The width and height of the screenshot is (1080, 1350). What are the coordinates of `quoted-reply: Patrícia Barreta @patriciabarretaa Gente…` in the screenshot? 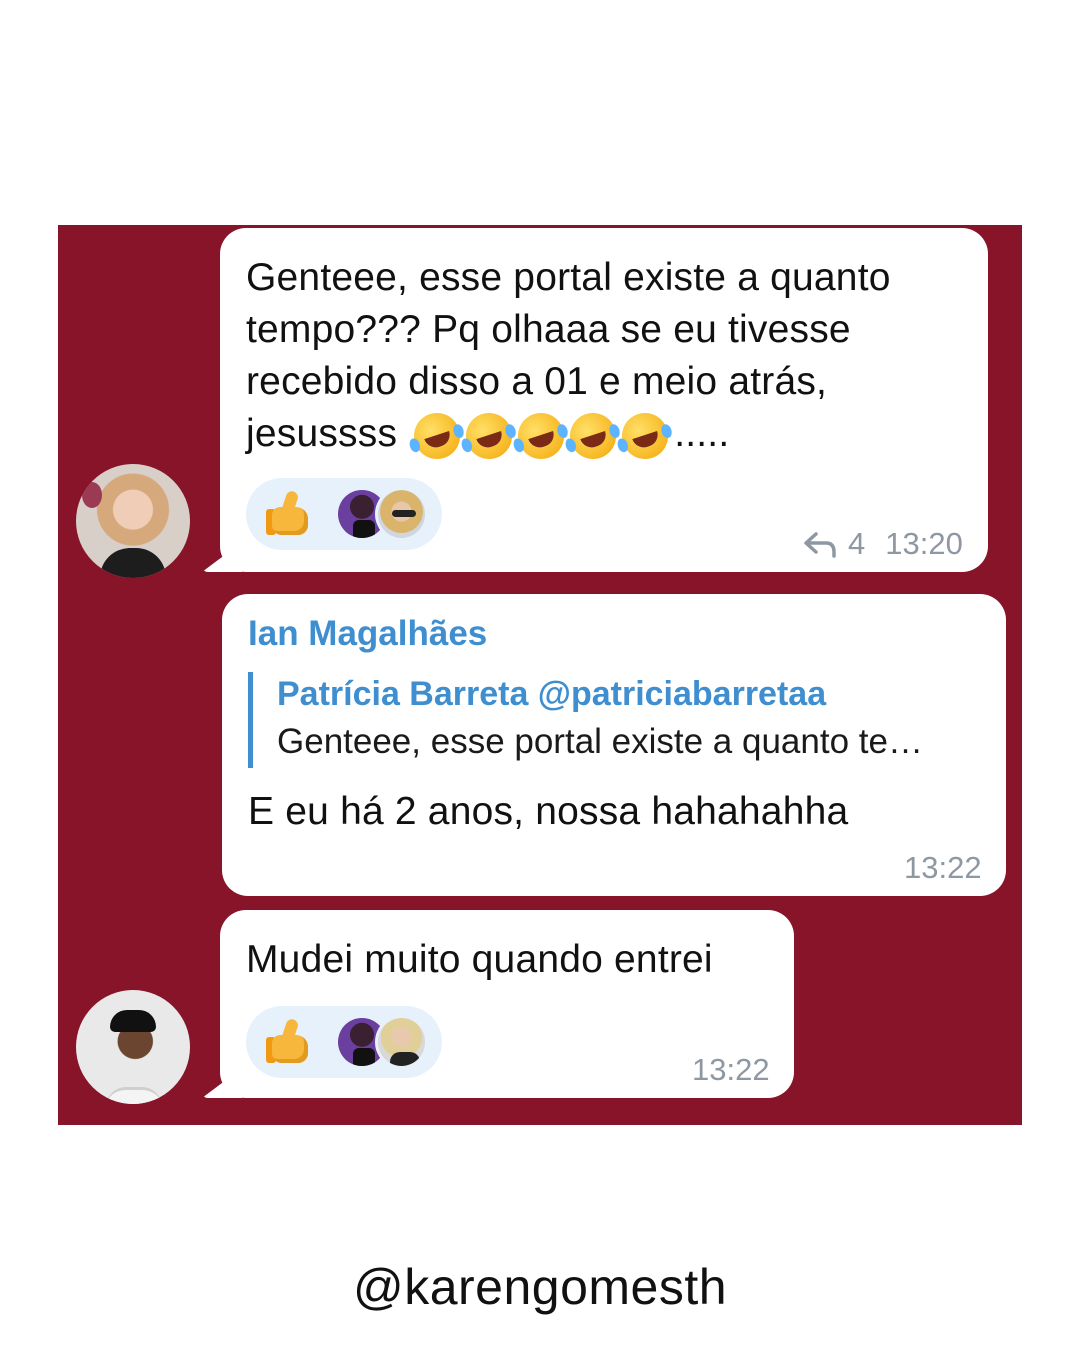 It's located at (618, 720).